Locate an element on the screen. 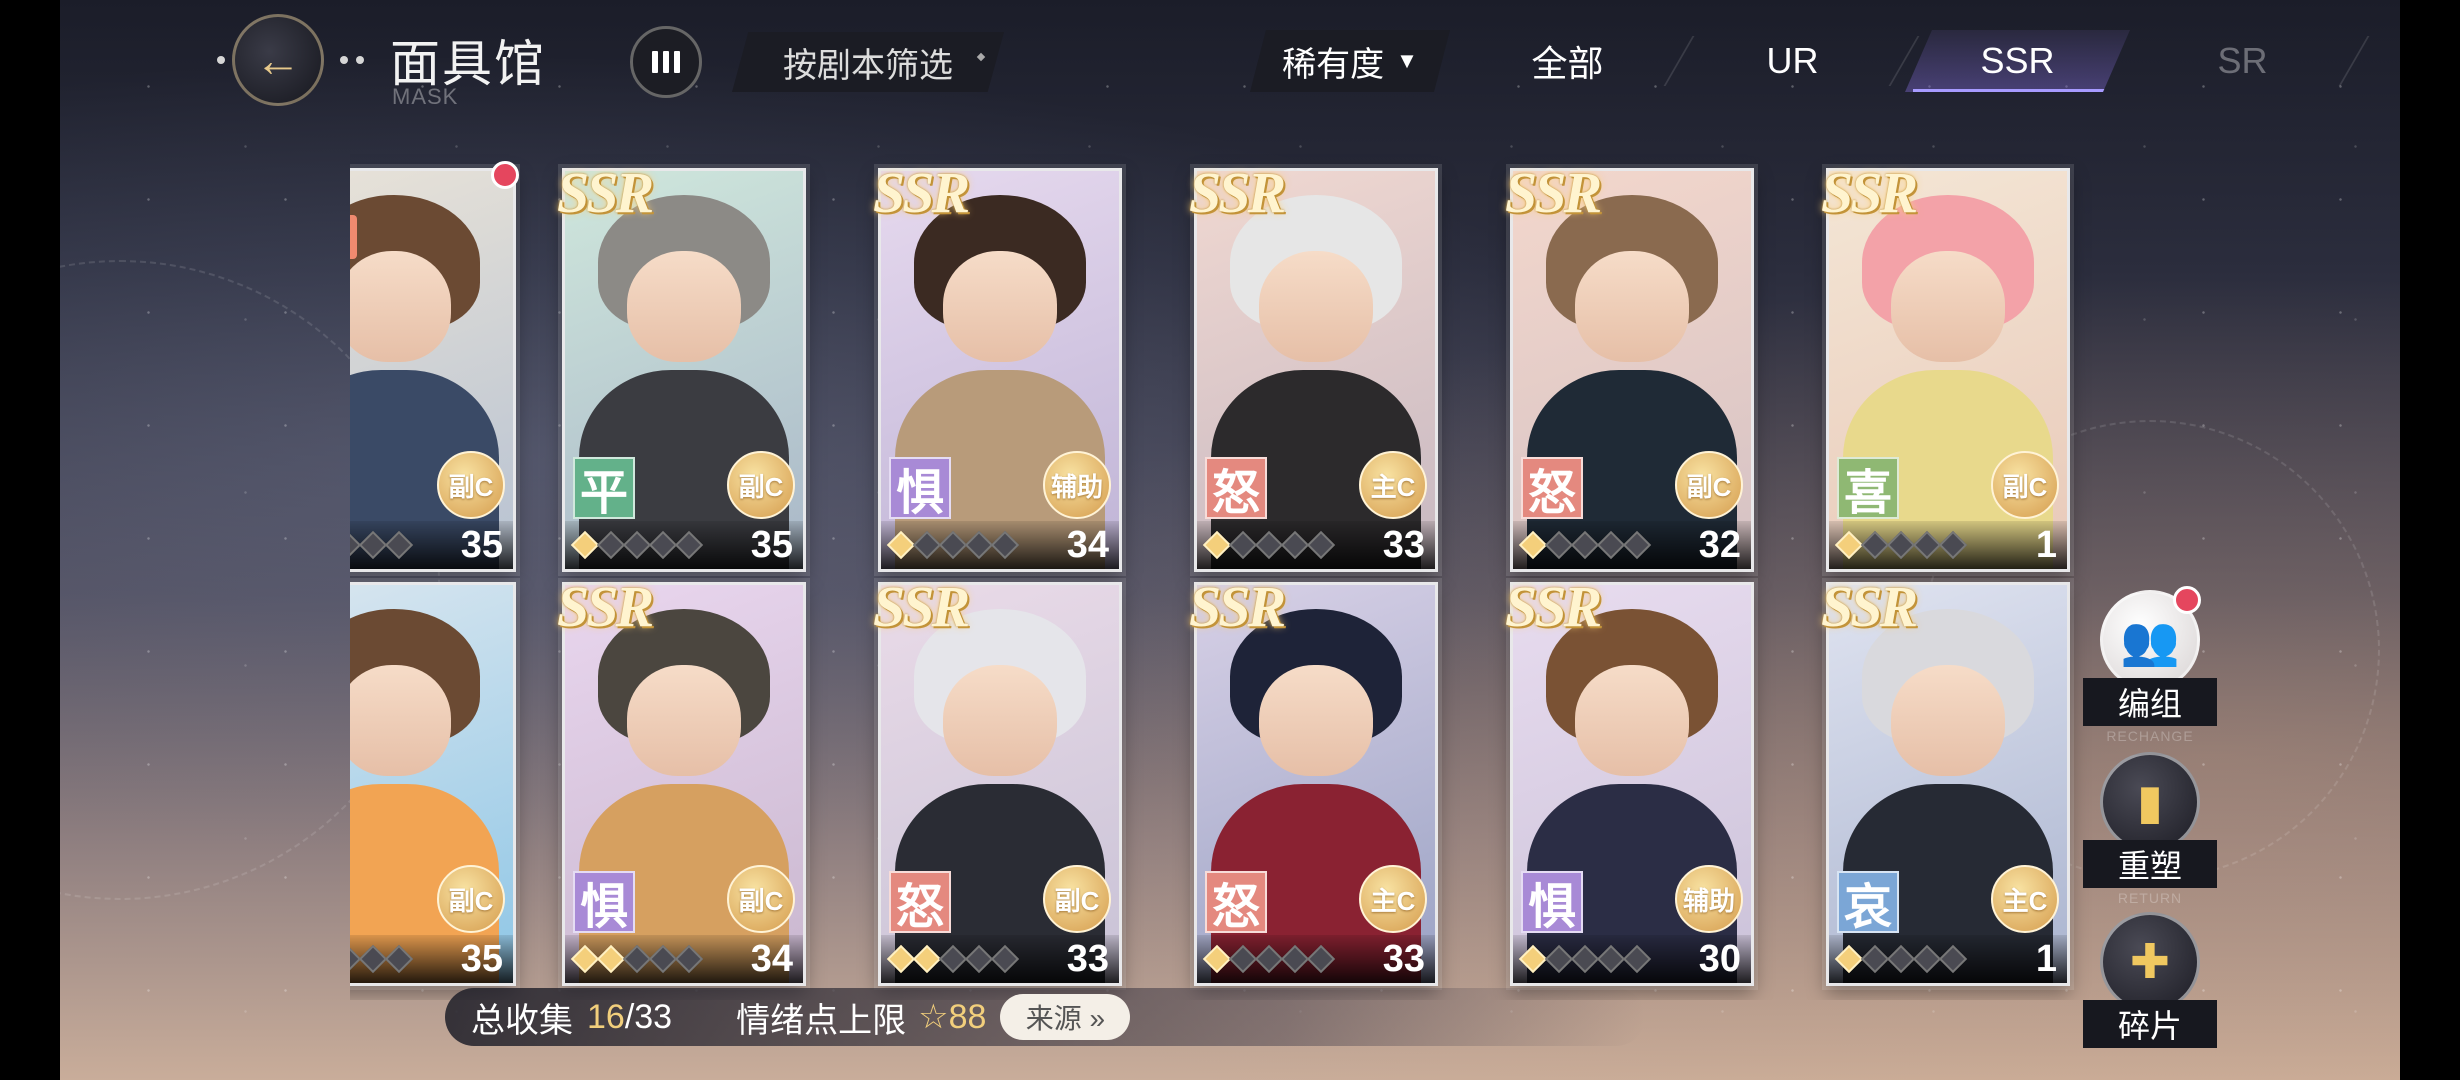 The image size is (2460, 1080). emotion-cap-label: 情绪点上限 is located at coordinates (821, 1020).